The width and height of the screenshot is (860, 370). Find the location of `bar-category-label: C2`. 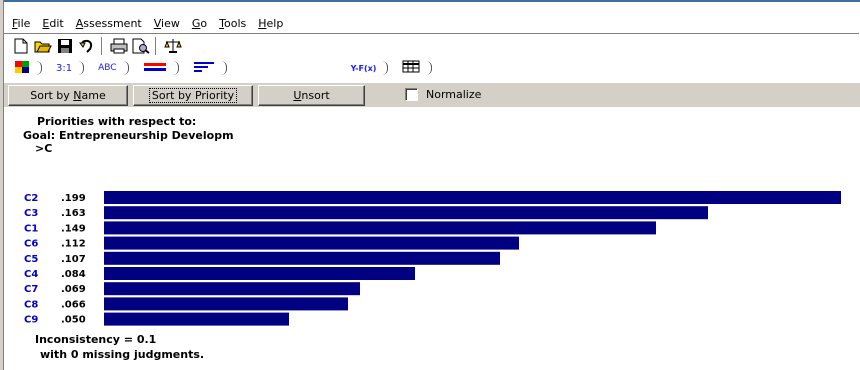

bar-category-label: C2 is located at coordinates (31, 198).